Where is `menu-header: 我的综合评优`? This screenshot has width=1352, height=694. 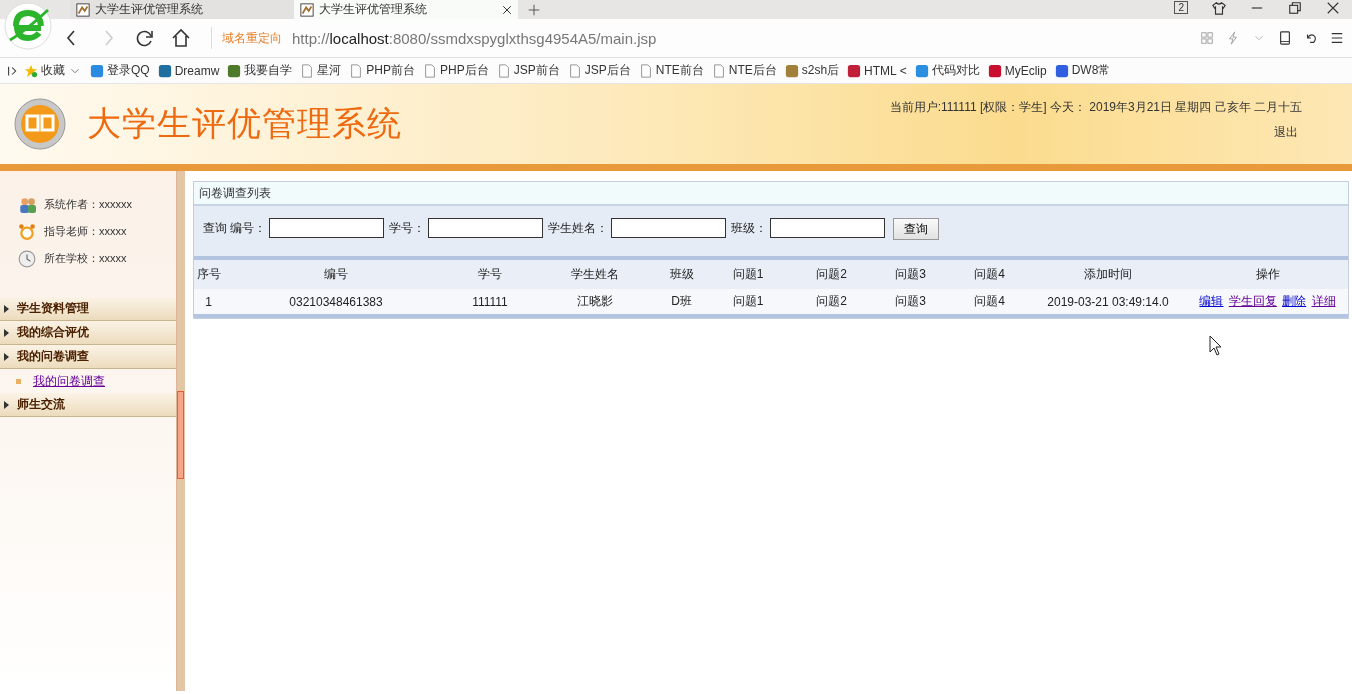 menu-header: 我的综合评优 is located at coordinates (88, 333).